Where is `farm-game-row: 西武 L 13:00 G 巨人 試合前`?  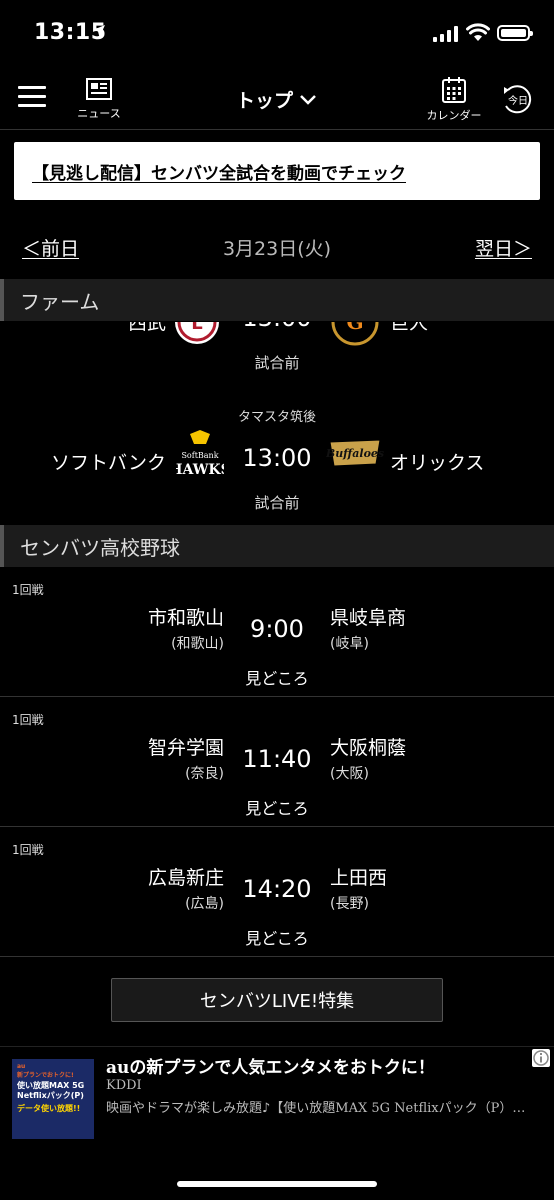
farm-game-row: 西武 L 13:00 G 巨人 試合前 is located at coordinates (277, 358).